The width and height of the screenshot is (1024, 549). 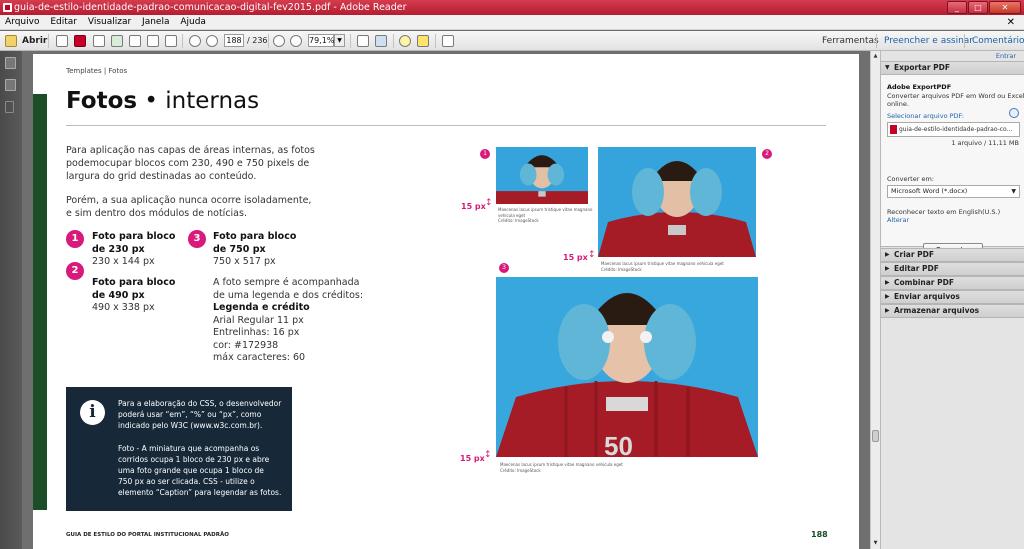 I want to click on email-icon, so click(x=171, y=41).